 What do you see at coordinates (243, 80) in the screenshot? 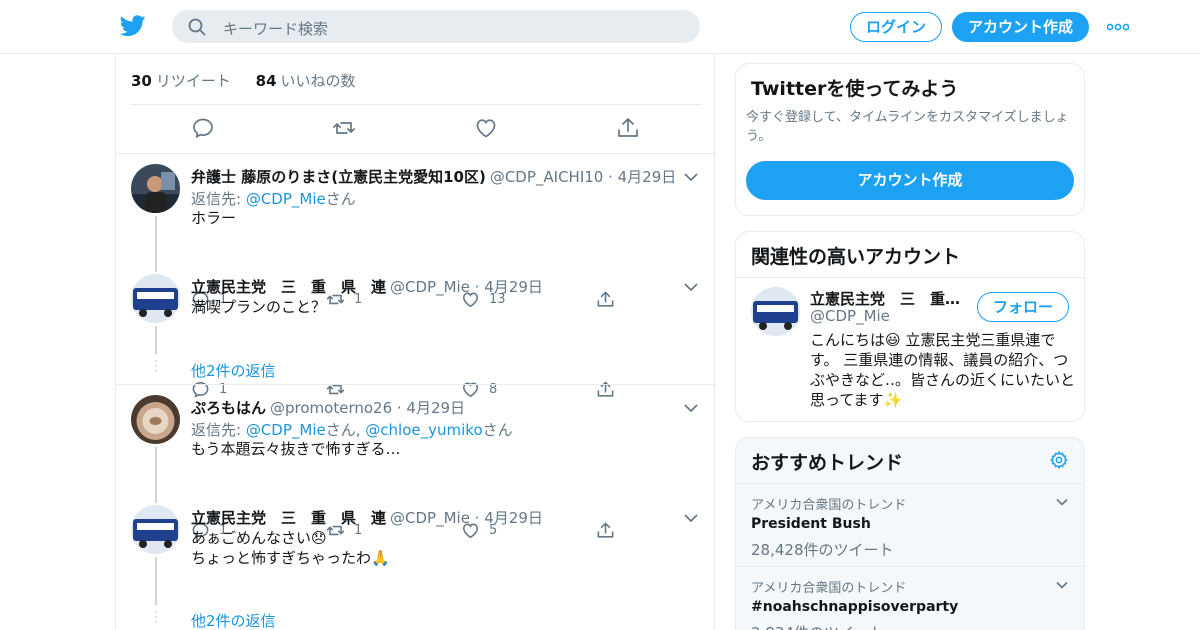
I see `tweet-stats: 30 リツイート 84 いいねの数` at bounding box center [243, 80].